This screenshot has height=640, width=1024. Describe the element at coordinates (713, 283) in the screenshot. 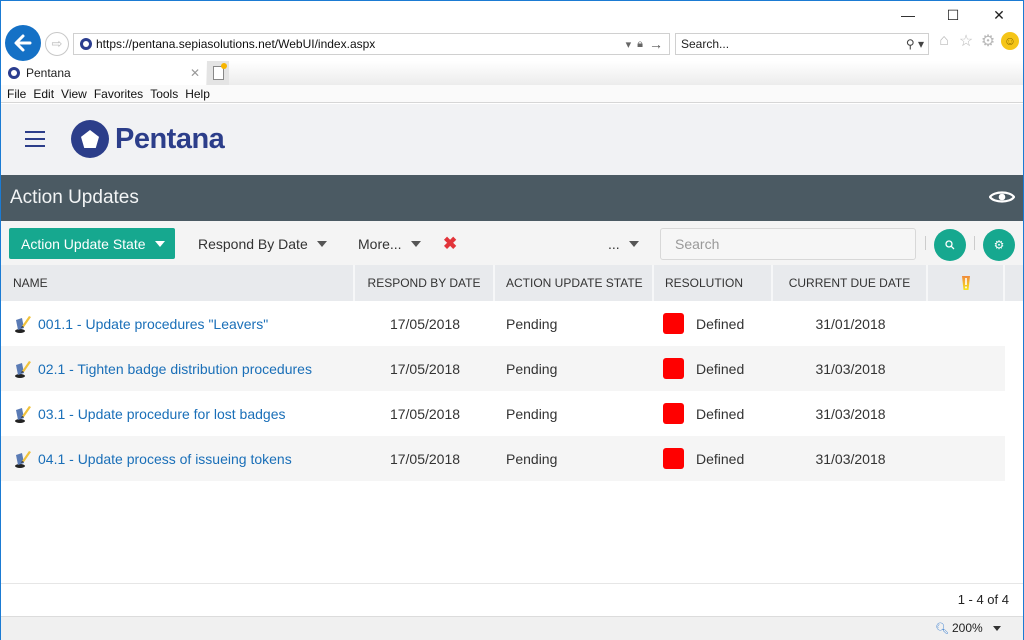

I see `column-header-resolution: RESOLUTION` at that location.